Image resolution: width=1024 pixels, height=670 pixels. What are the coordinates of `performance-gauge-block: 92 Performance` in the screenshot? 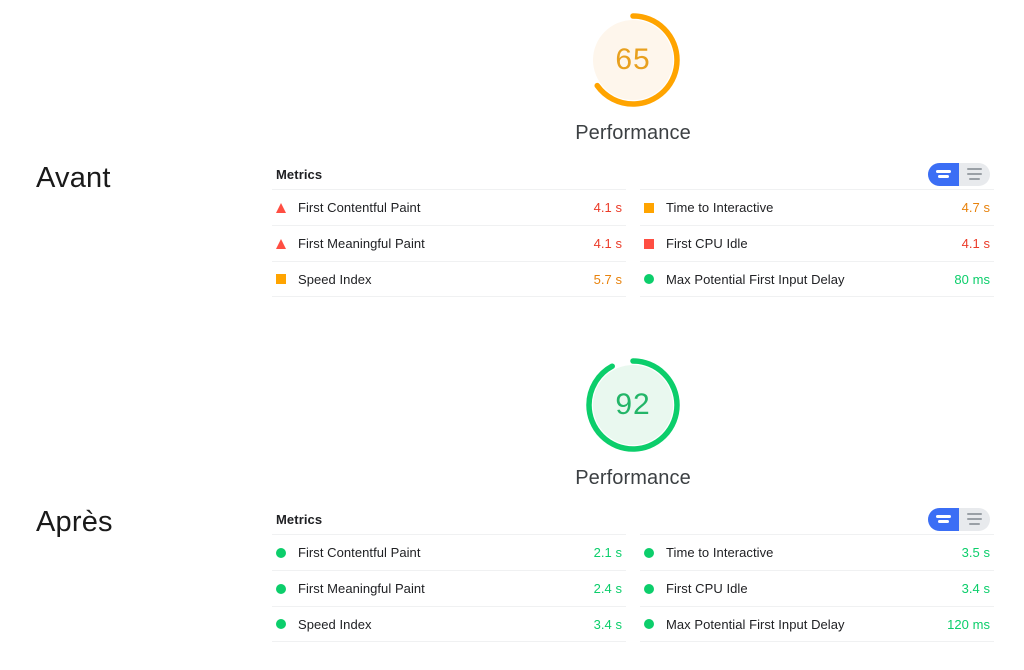 It's located at (633, 421).